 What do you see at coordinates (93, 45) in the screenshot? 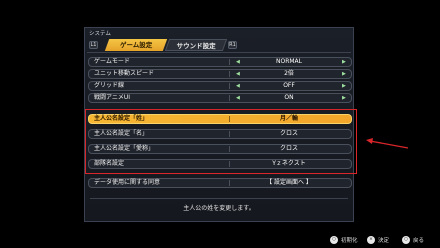
I see `l1-bumper-icon: L1` at bounding box center [93, 45].